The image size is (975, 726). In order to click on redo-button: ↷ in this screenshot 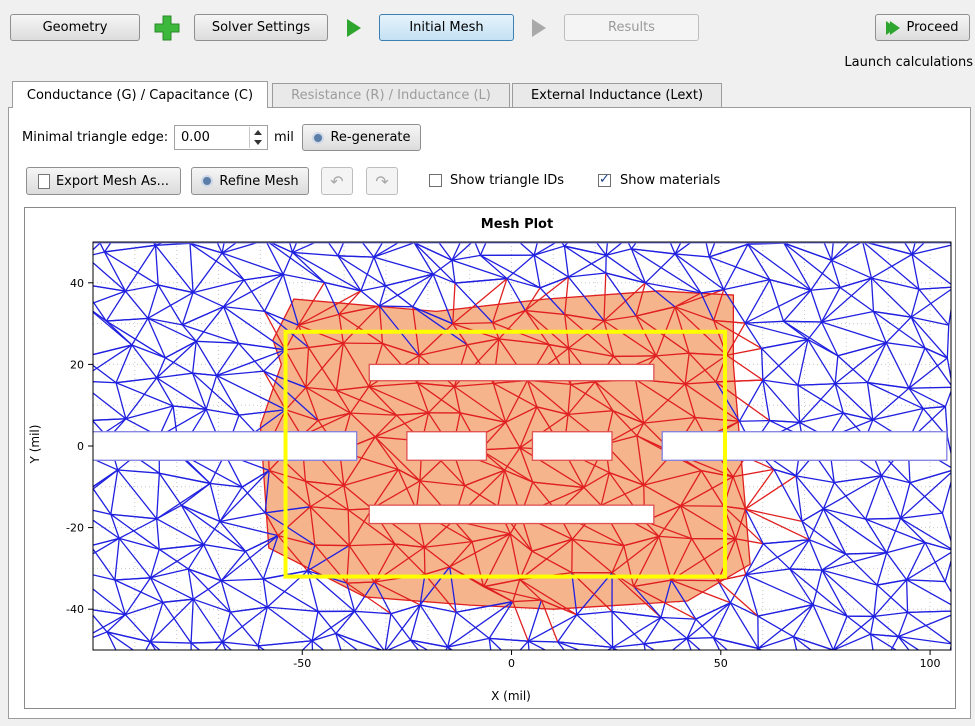, I will do `click(382, 181)`.